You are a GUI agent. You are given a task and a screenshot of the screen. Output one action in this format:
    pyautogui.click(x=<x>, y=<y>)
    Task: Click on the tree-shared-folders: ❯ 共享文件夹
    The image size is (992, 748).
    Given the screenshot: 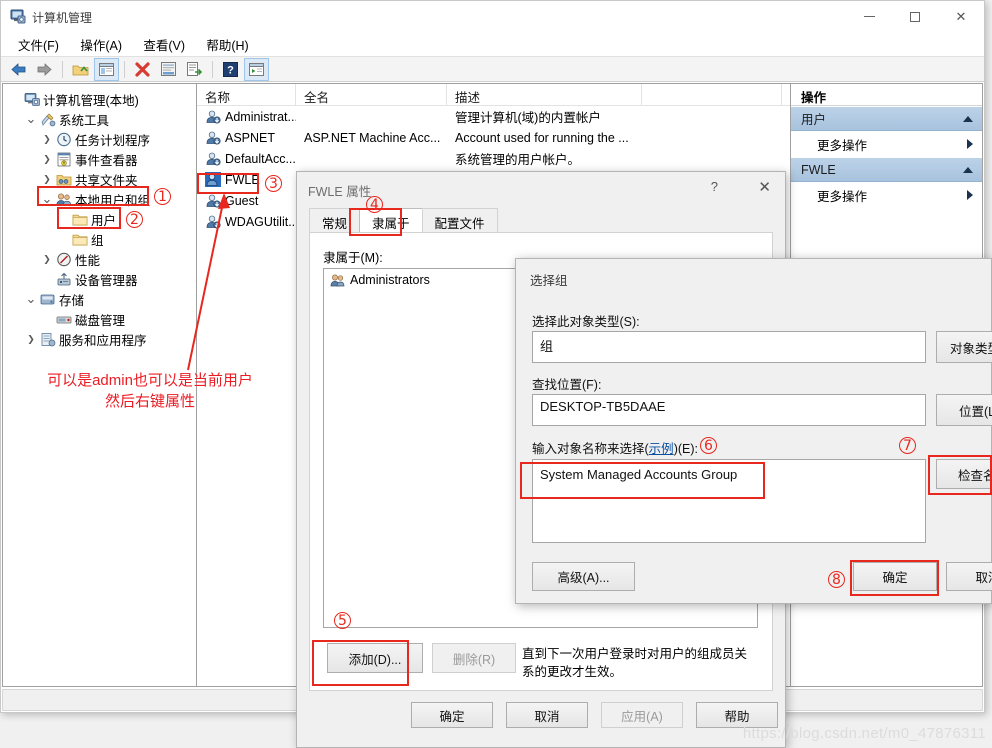 What is the action you would take?
    pyautogui.click(x=99, y=179)
    